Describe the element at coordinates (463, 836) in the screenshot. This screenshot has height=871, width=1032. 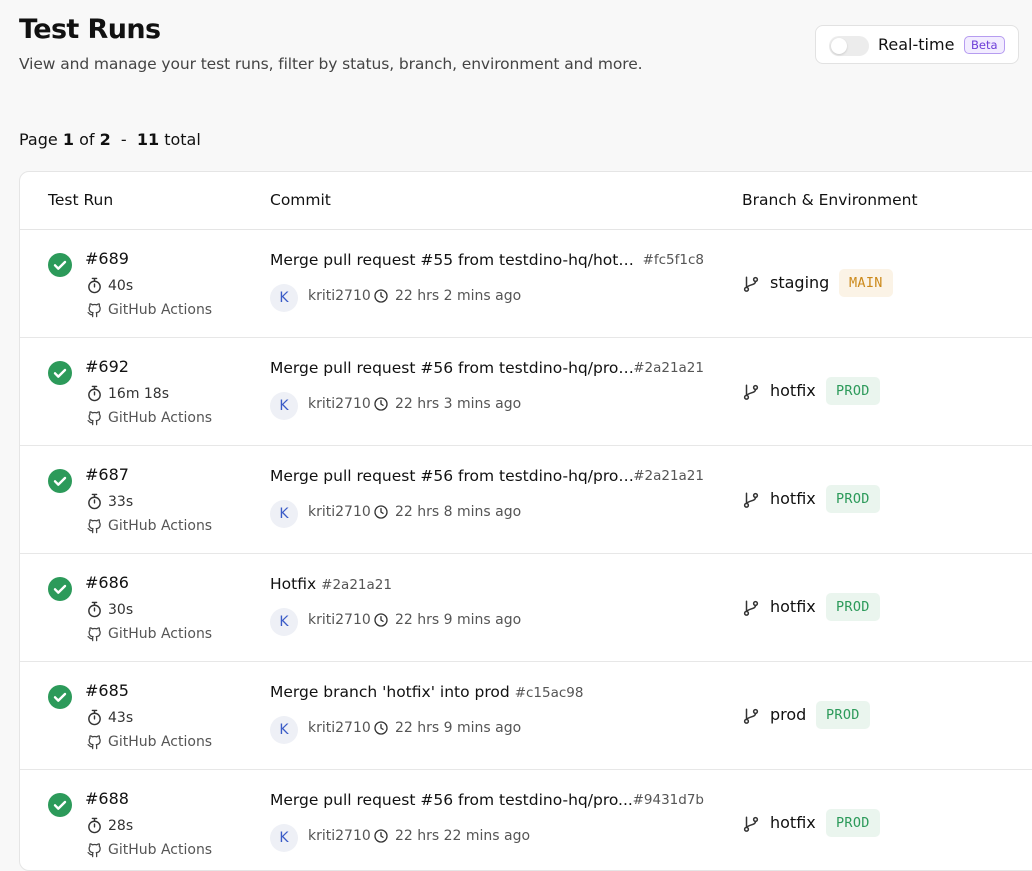
I see `commit-time-value: 22 hrs 22 mins ago` at that location.